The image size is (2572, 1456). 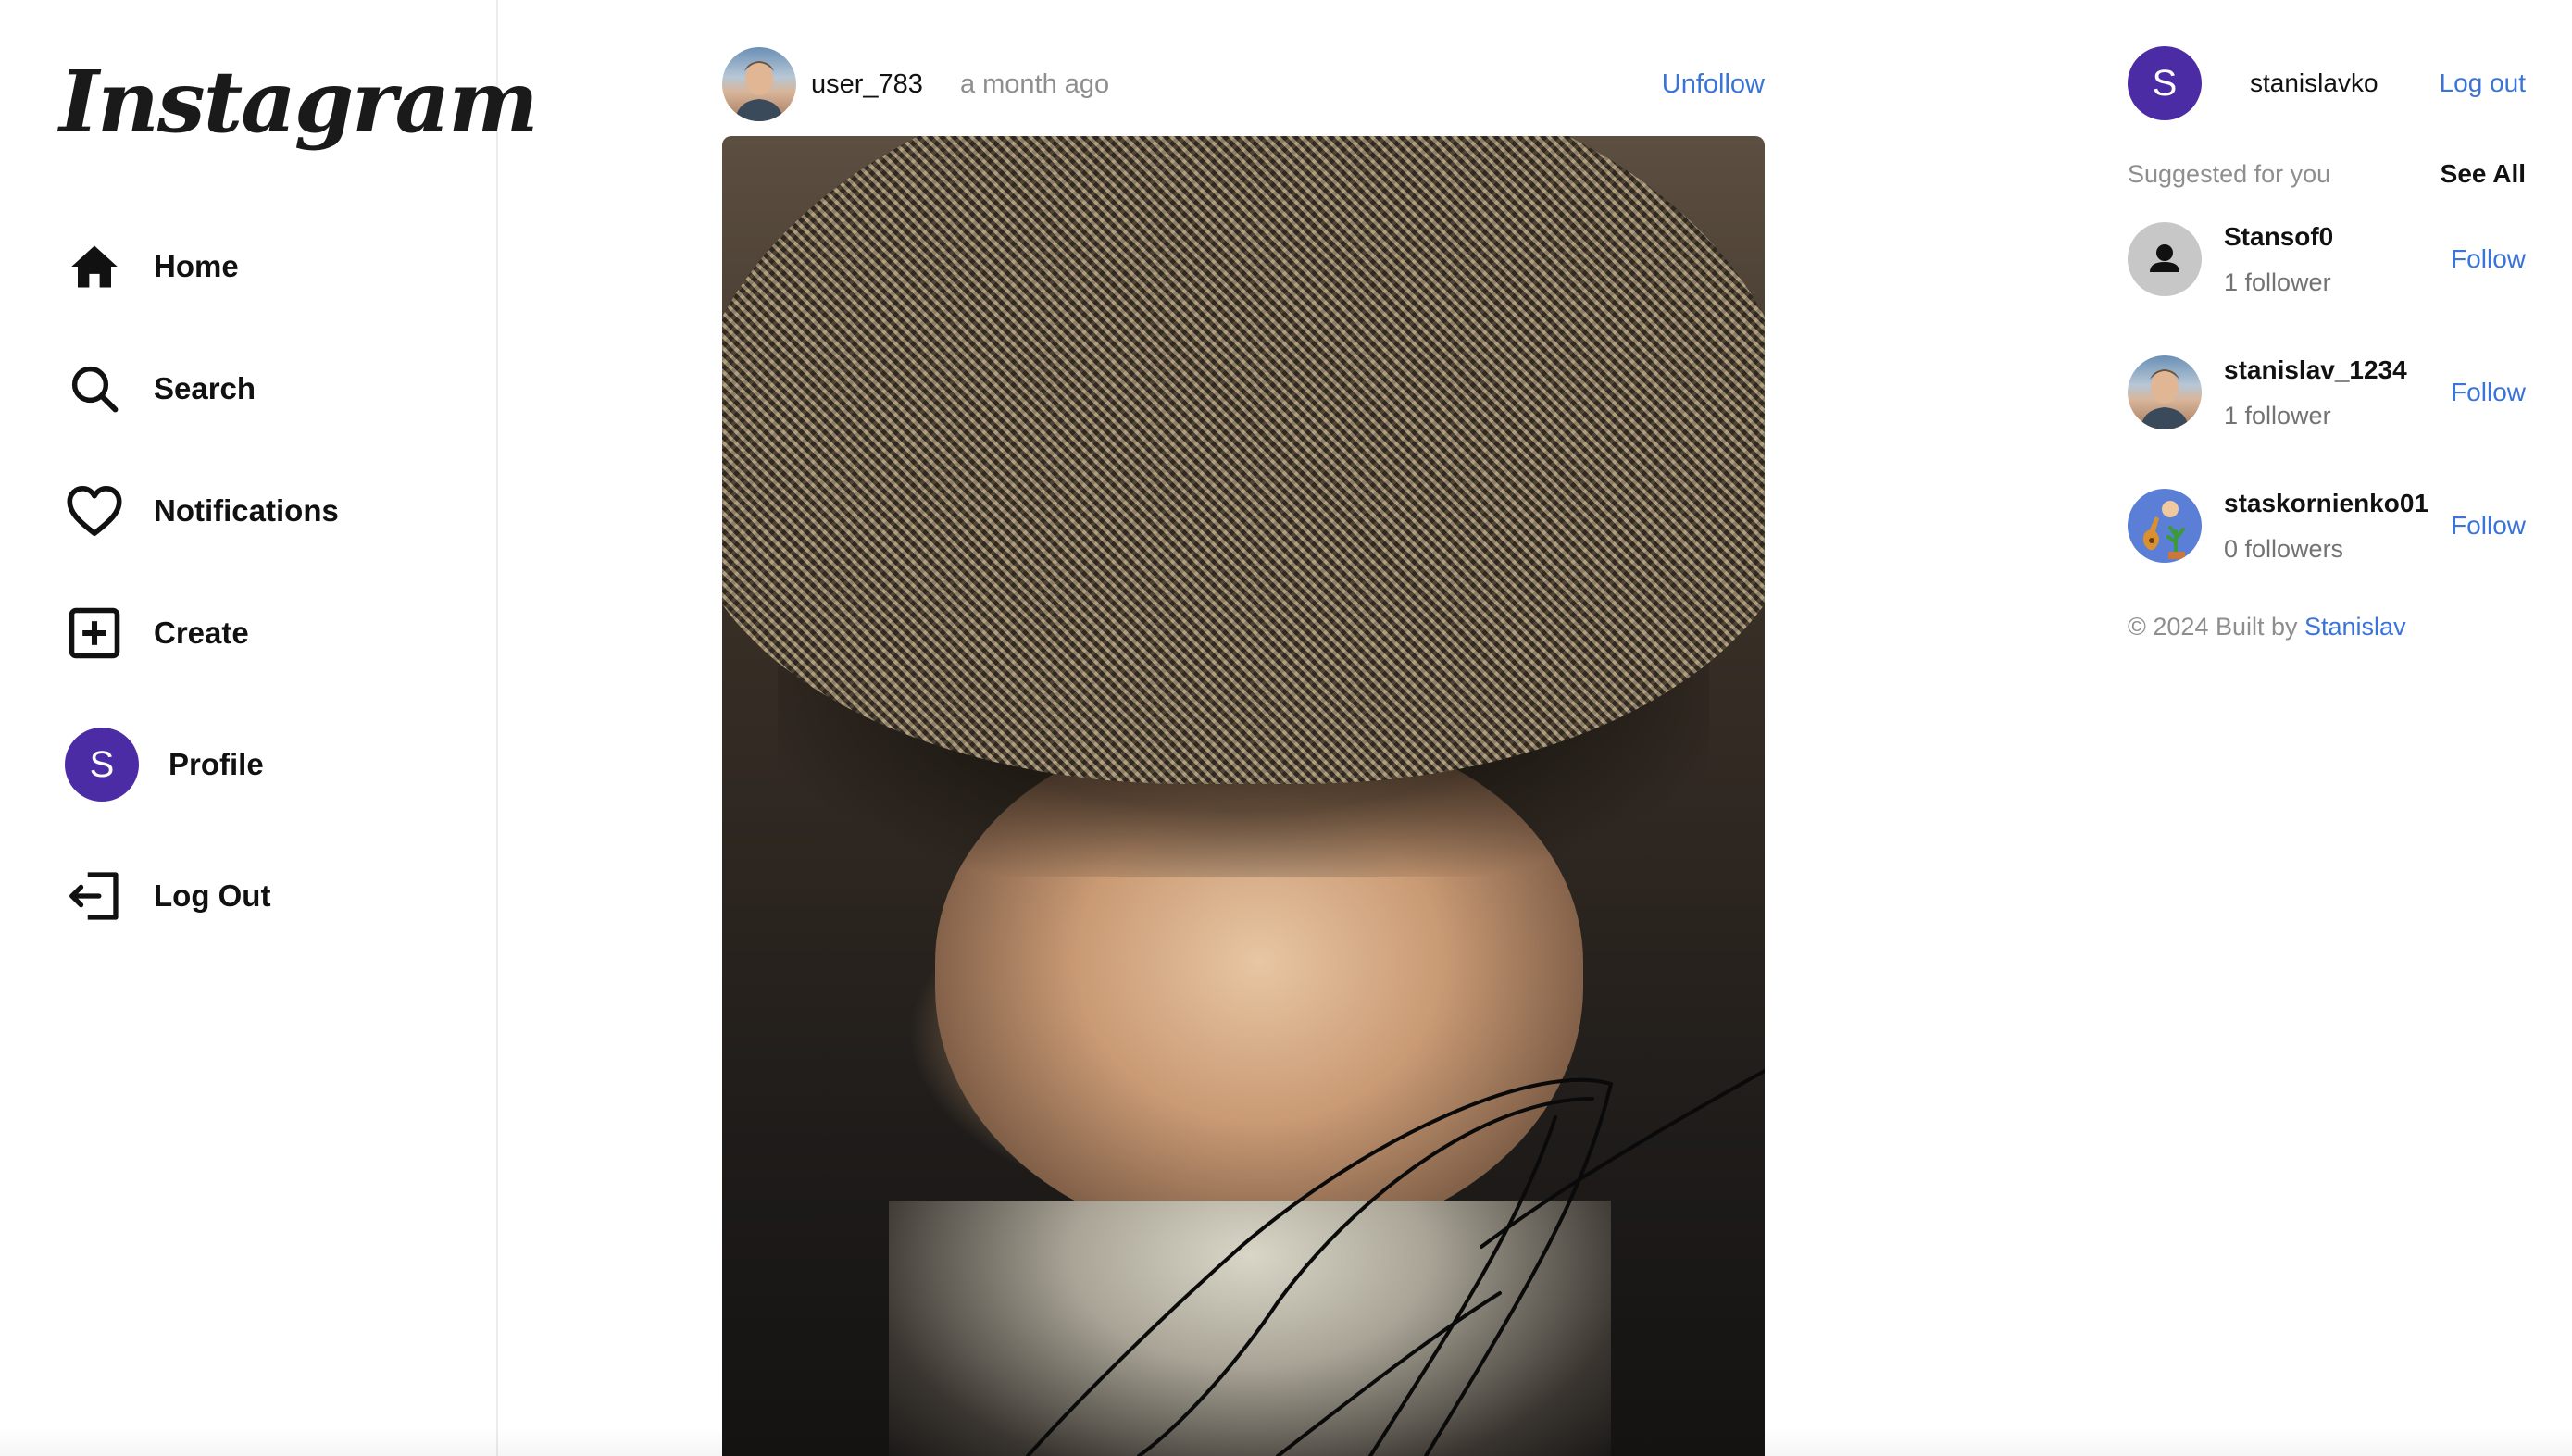 What do you see at coordinates (2284, 548) in the screenshot?
I see `suggestion-followers: 0 followers` at bounding box center [2284, 548].